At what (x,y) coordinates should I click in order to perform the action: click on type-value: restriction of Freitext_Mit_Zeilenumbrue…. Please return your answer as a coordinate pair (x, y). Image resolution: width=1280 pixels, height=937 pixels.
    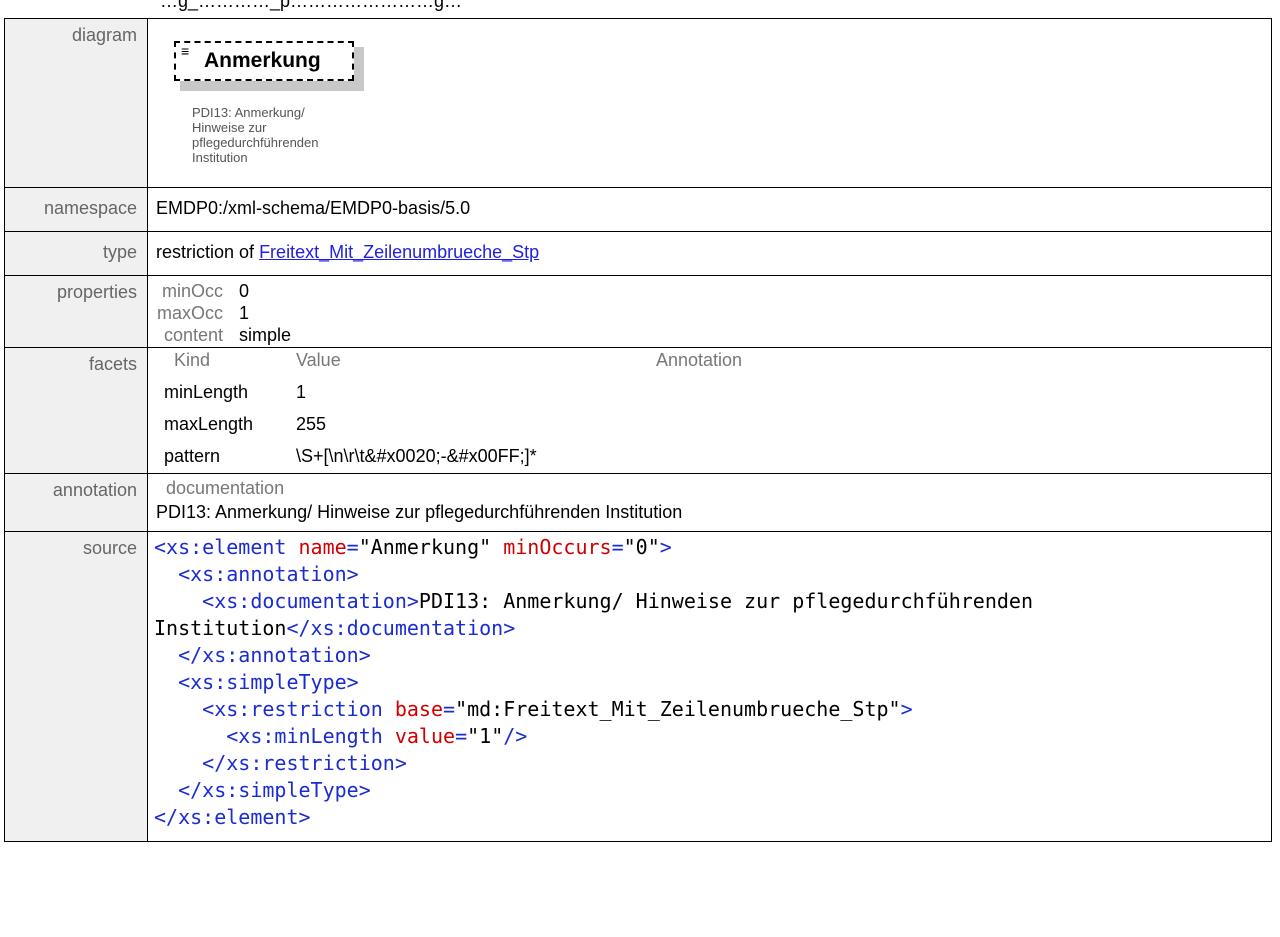
    Looking at the image, I should click on (709, 253).